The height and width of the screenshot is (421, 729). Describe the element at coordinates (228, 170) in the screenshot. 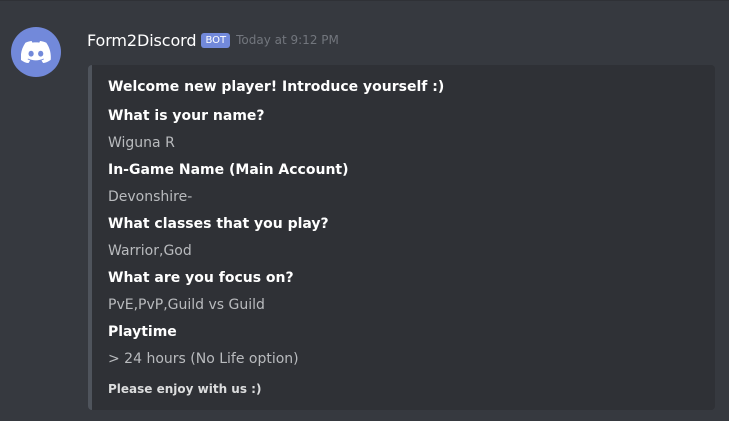

I see `field-name: In-Game Name (Main Account)` at that location.